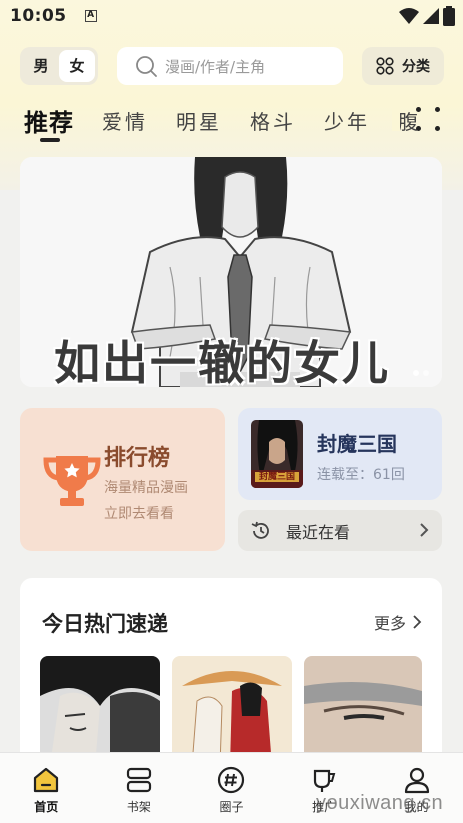 Image resolution: width=463 pixels, height=823 pixels. What do you see at coordinates (146, 488) in the screenshot?
I see `ranking-line1: 海量精品漫画` at bounding box center [146, 488].